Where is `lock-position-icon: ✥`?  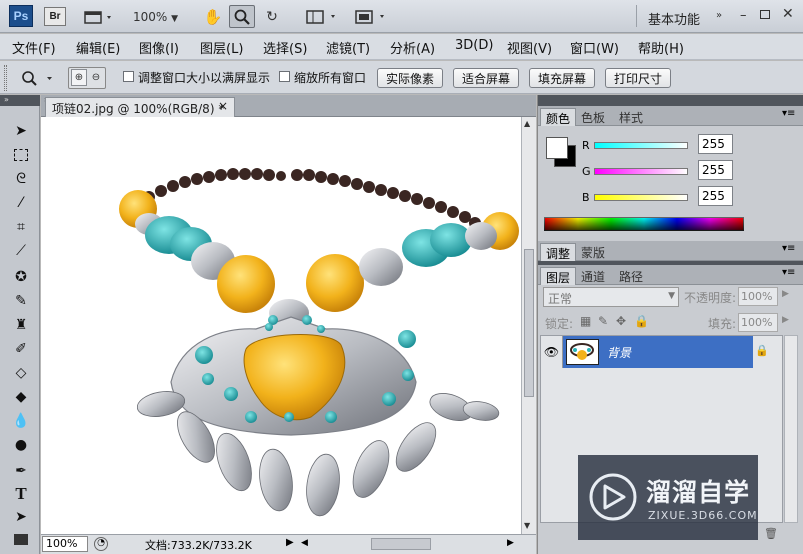 lock-position-icon: ✥ is located at coordinates (621, 321).